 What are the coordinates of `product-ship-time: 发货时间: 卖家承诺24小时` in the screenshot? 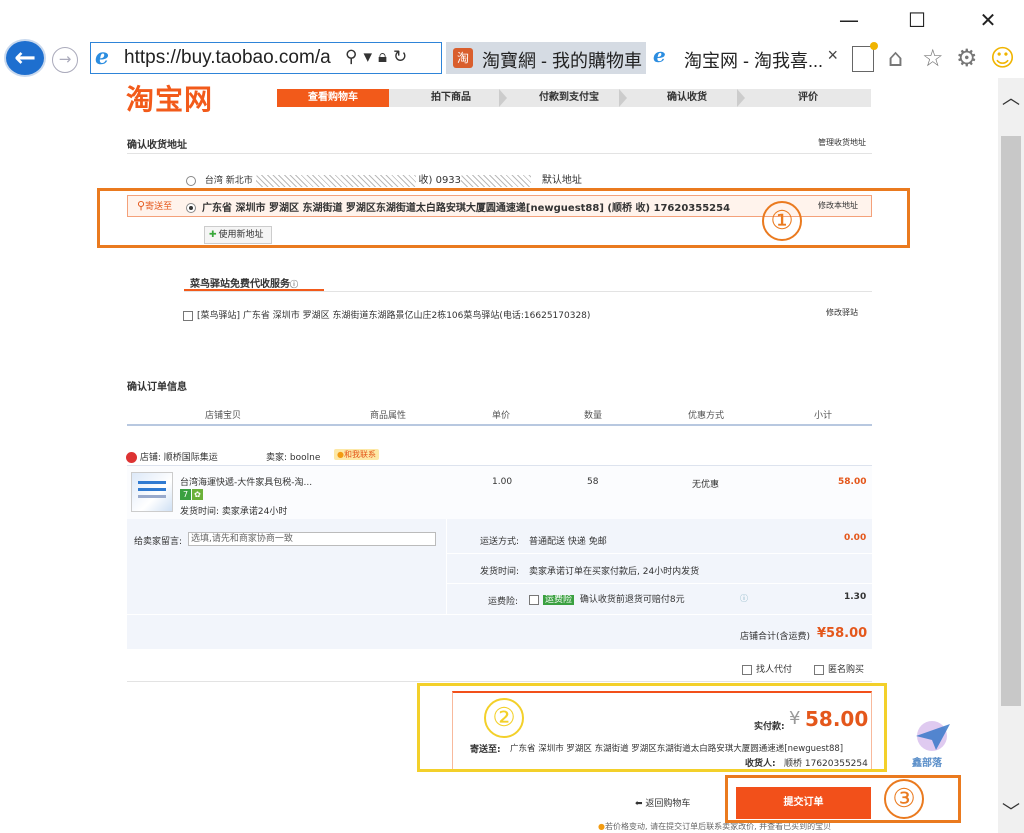 It's located at (234, 512).